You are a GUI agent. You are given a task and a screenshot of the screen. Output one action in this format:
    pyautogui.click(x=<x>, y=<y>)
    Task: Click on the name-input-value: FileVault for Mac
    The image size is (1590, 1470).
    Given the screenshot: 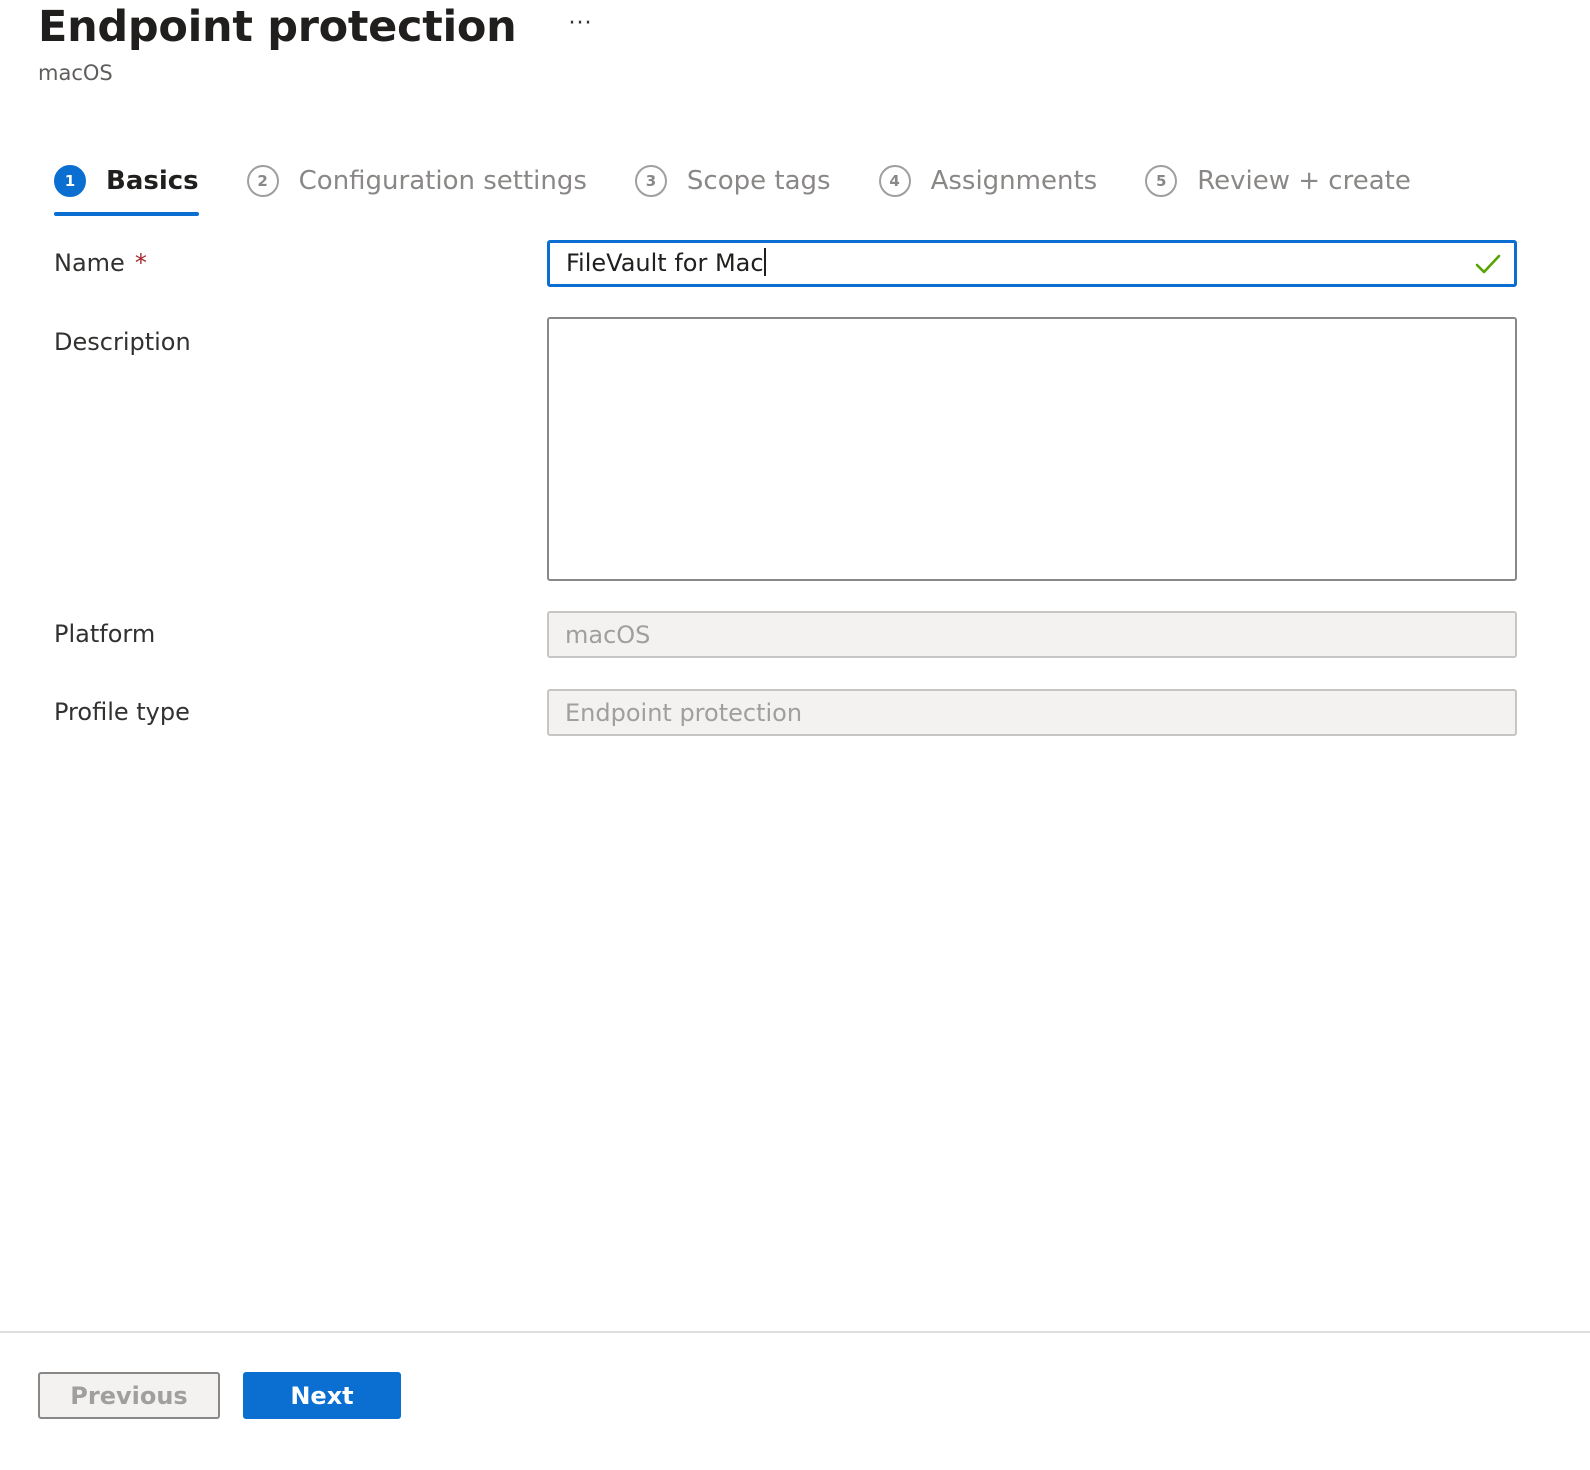 What is the action you would take?
    pyautogui.click(x=1020, y=263)
    